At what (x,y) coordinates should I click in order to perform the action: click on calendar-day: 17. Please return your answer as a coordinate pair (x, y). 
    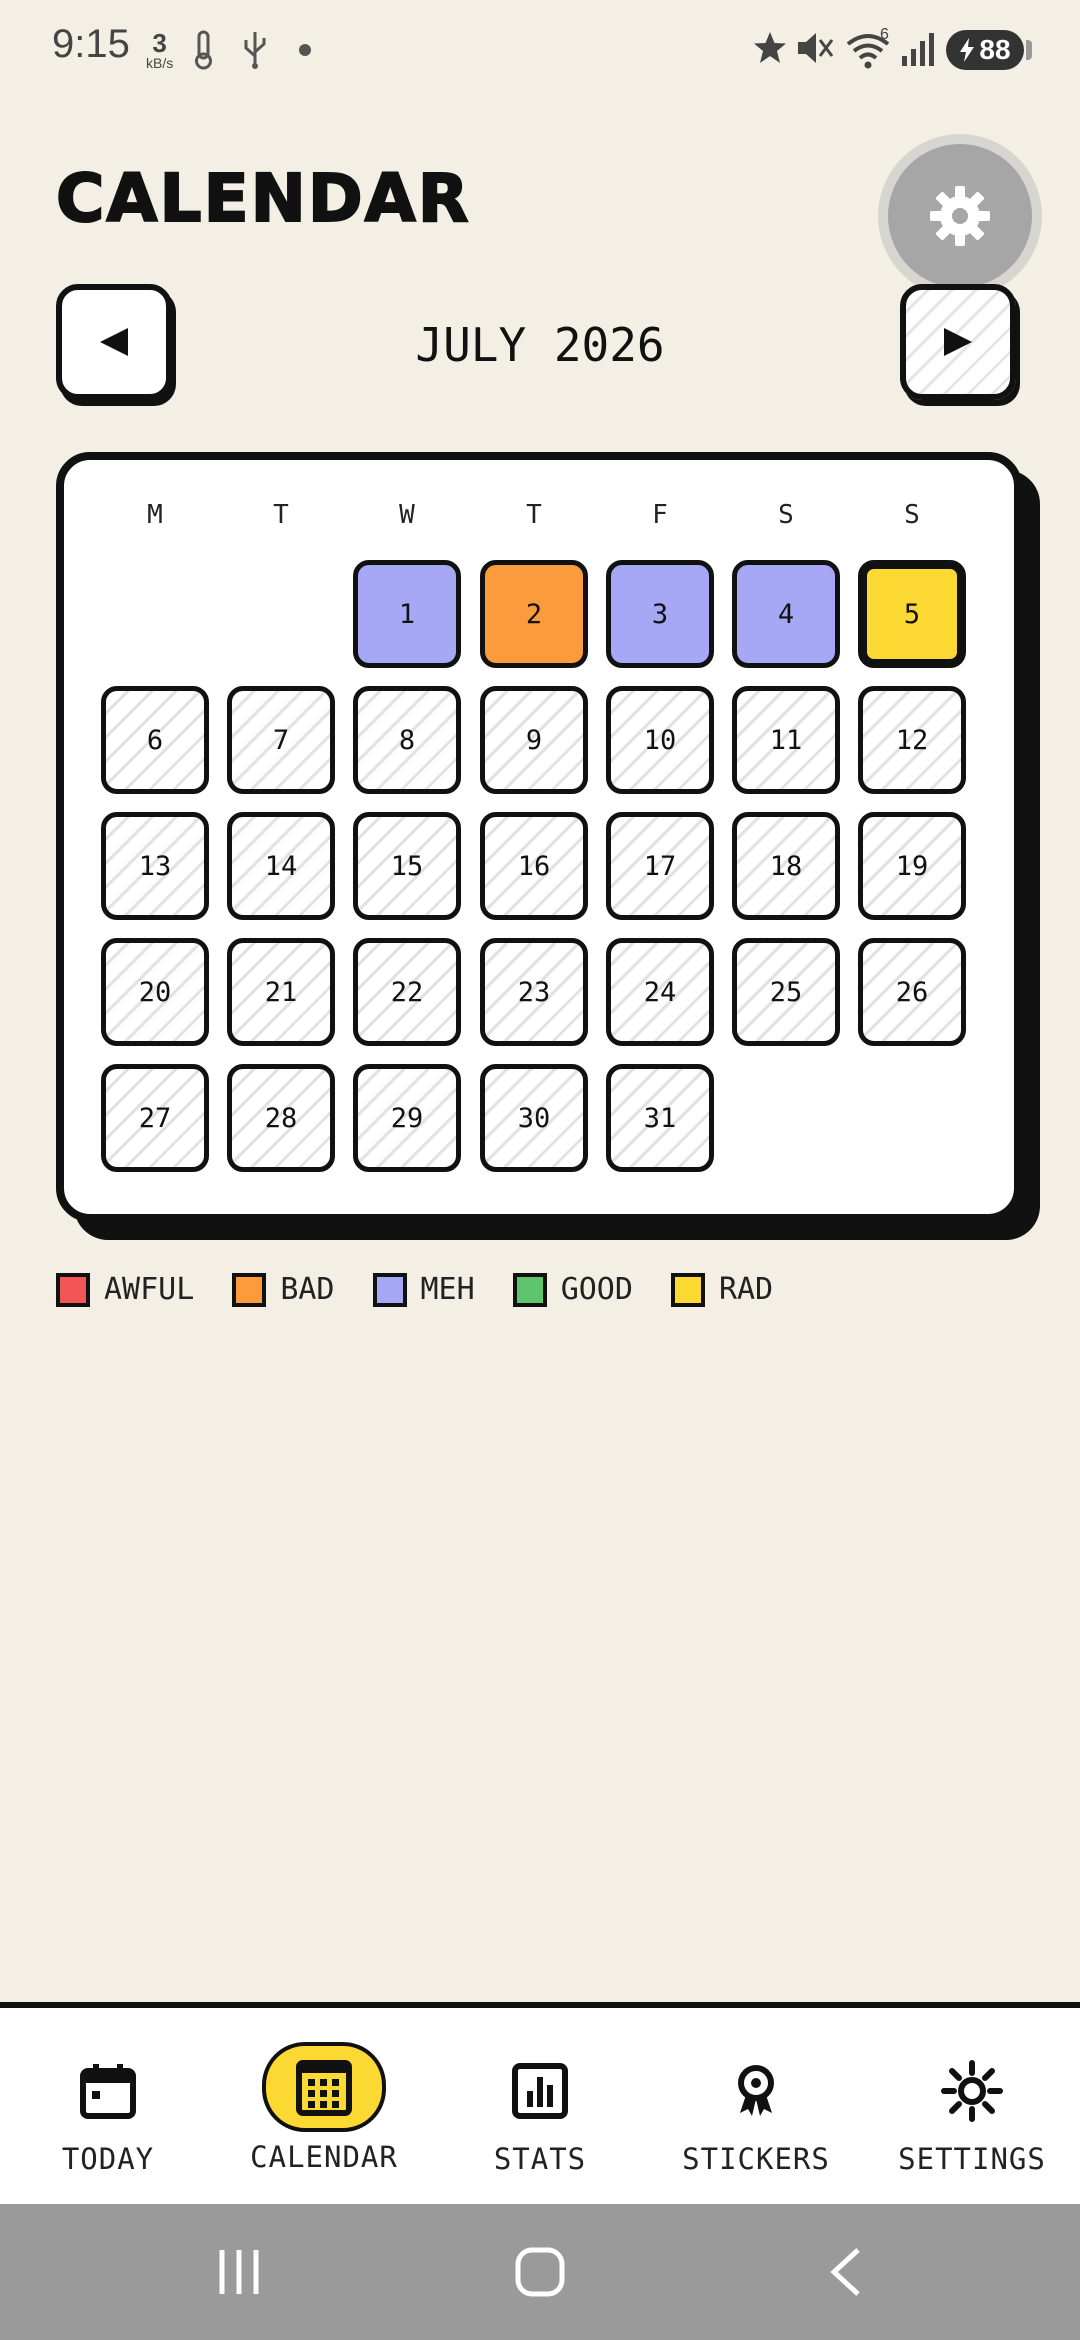
    Looking at the image, I should click on (660, 866).